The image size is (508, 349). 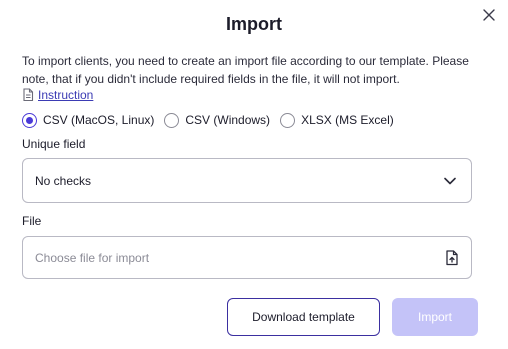 I want to click on chevron-down-icon, so click(x=450, y=181).